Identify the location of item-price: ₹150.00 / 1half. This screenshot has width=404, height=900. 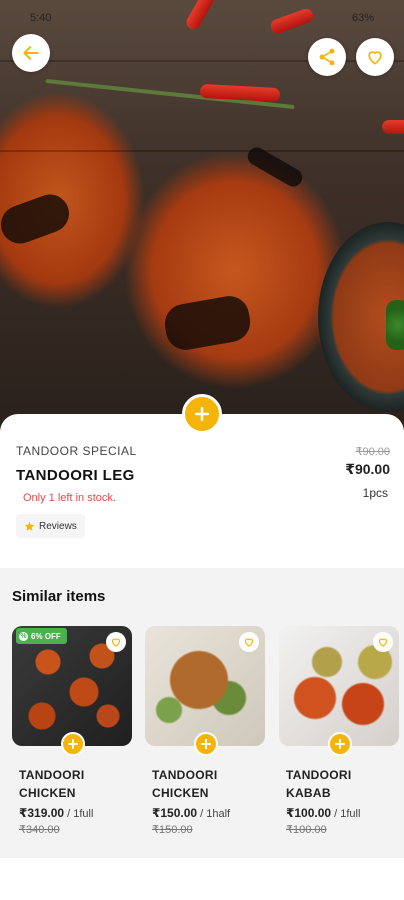
(191, 813).